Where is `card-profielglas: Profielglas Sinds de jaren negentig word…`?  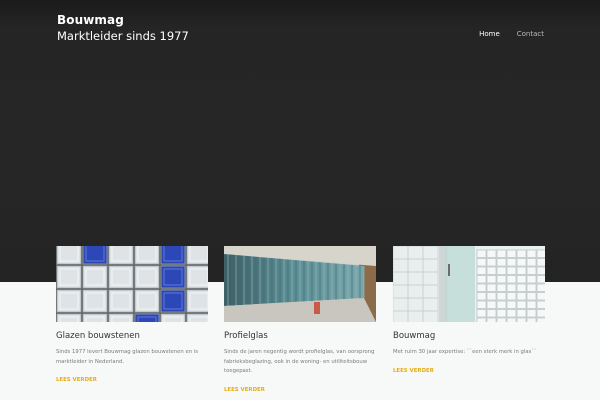
card-profielglas: Profielglas Sinds de jaren negentig word… is located at coordinates (300, 319).